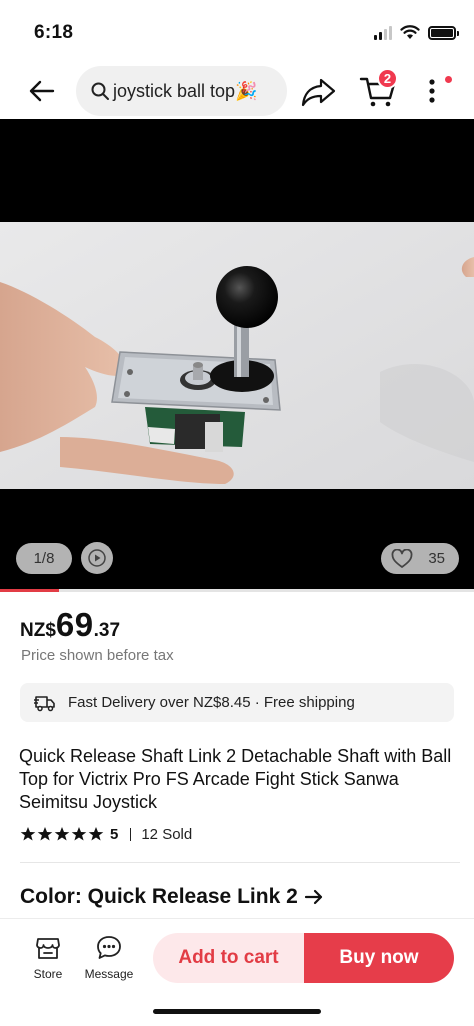  I want to click on status-icons, so click(416, 32).